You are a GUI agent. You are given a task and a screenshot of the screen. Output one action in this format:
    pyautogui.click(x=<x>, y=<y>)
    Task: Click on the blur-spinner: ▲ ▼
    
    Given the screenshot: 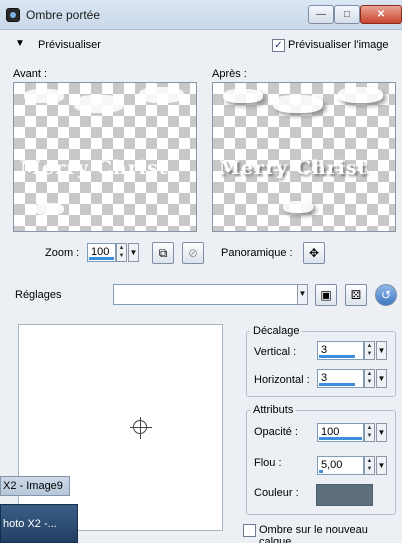 What is the action you would take?
    pyautogui.click(x=369, y=465)
    